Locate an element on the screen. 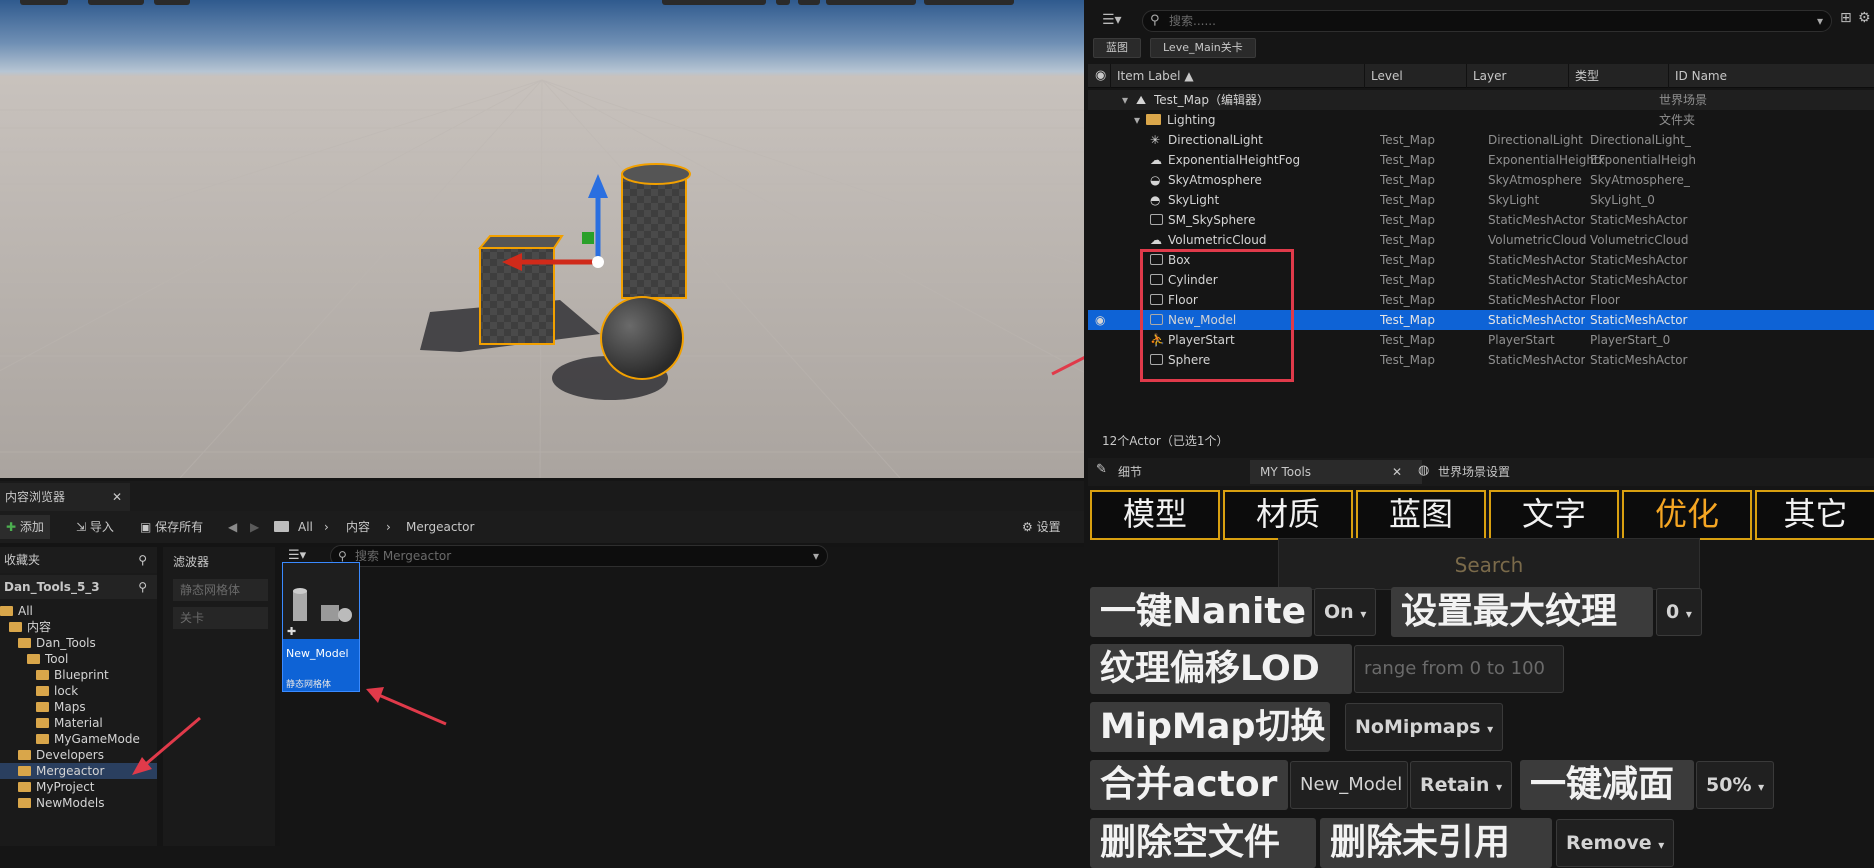 The image size is (1874, 868). delete-unreferenced-button: 删除未引用 is located at coordinates (1436, 843).